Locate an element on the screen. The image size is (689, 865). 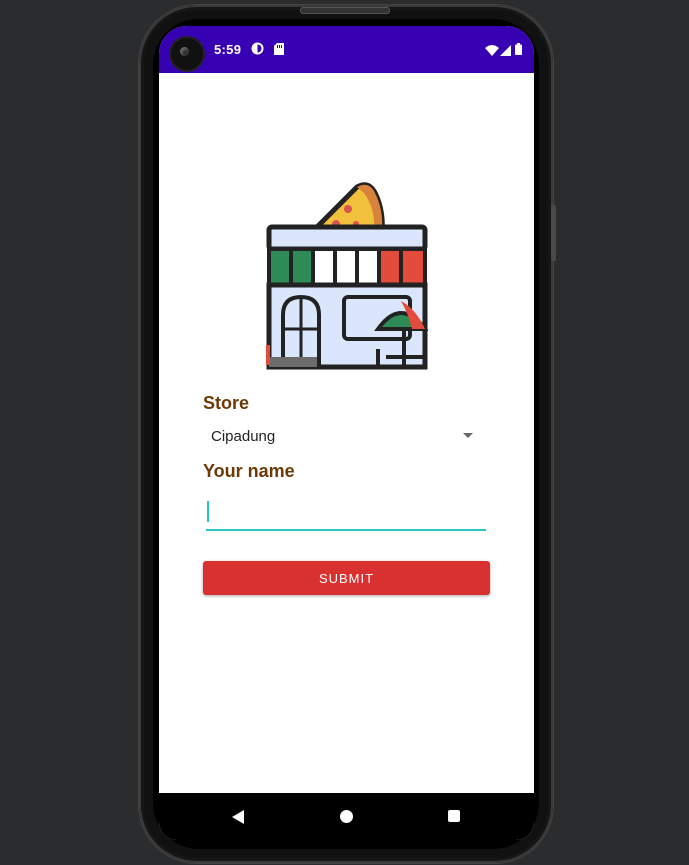
store-label: Store is located at coordinates (226, 403).